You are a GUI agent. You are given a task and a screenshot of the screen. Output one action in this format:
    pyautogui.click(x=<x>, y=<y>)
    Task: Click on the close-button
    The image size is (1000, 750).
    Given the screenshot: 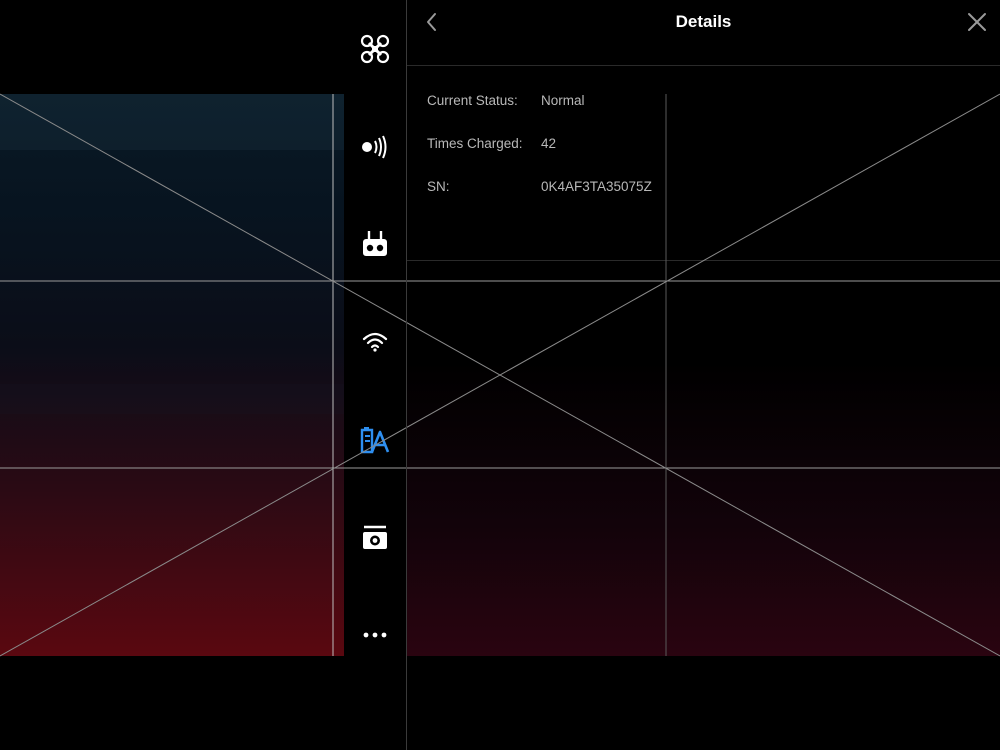 What is the action you would take?
    pyautogui.click(x=977, y=22)
    